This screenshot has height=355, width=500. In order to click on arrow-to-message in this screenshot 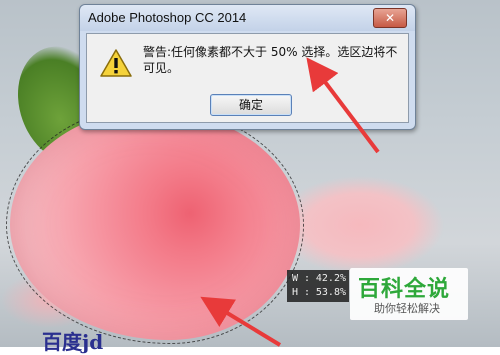, I will do `click(343, 105)`.